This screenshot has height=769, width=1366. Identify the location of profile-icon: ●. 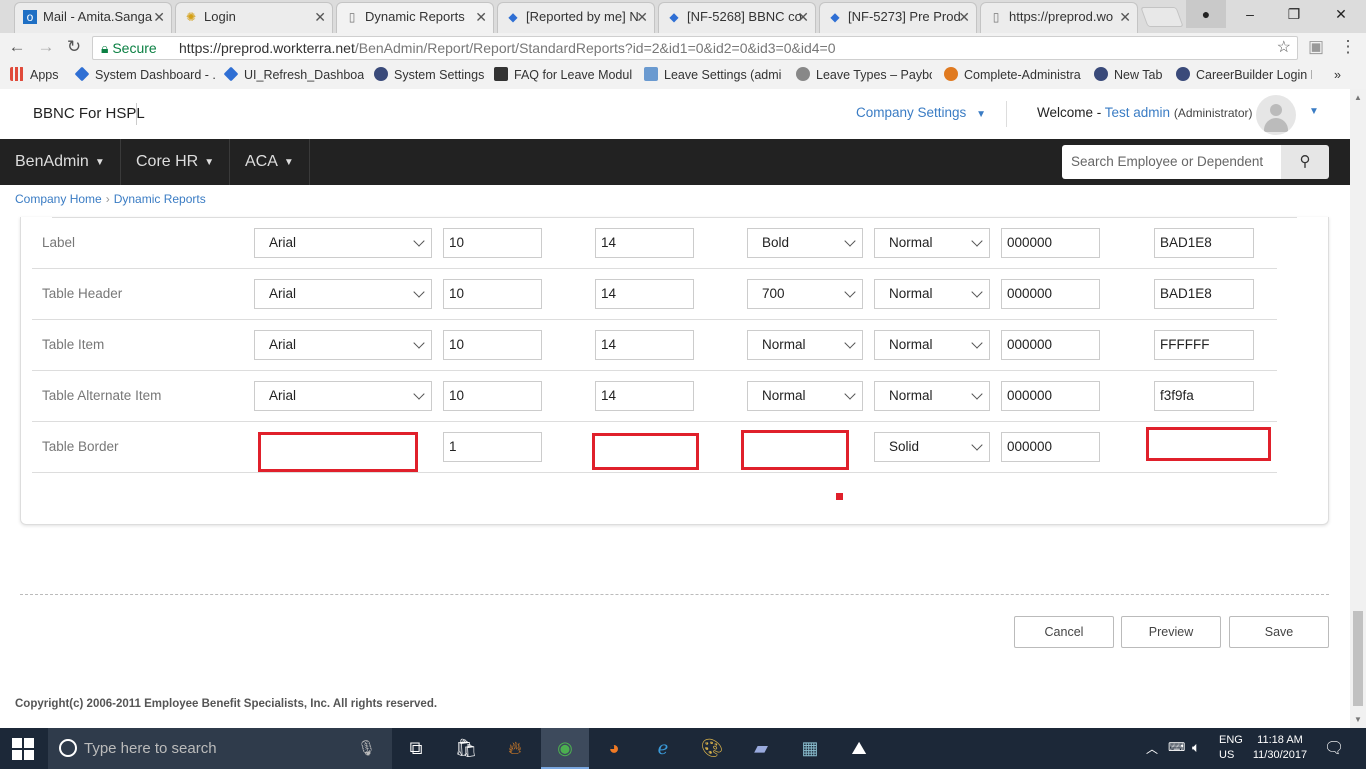
(1206, 14).